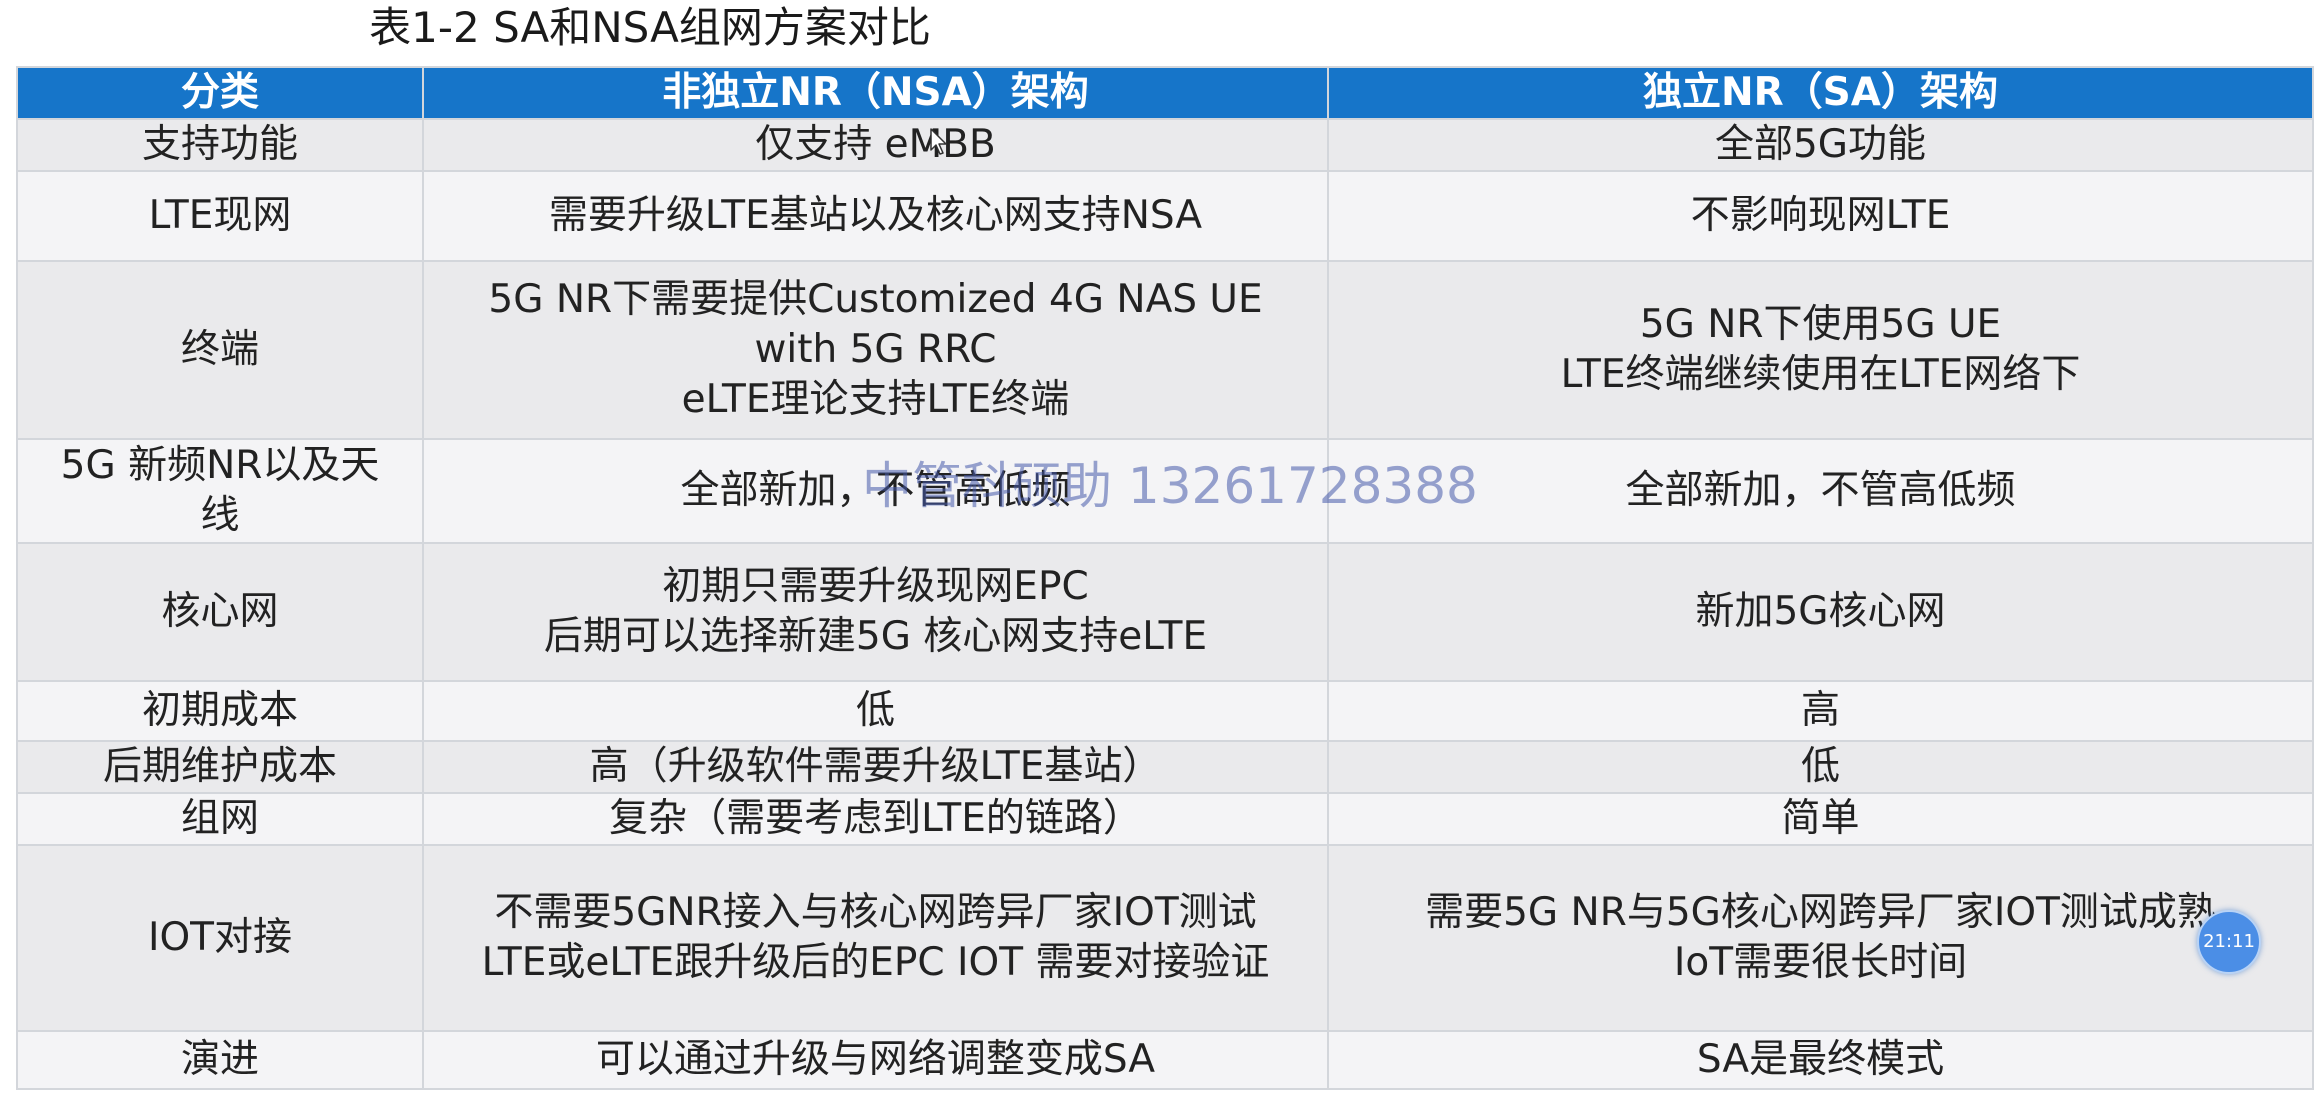  I want to click on table-row: 后期维护成本 高（升级软件需要升级LTE基站） 低, so click(1165, 767).